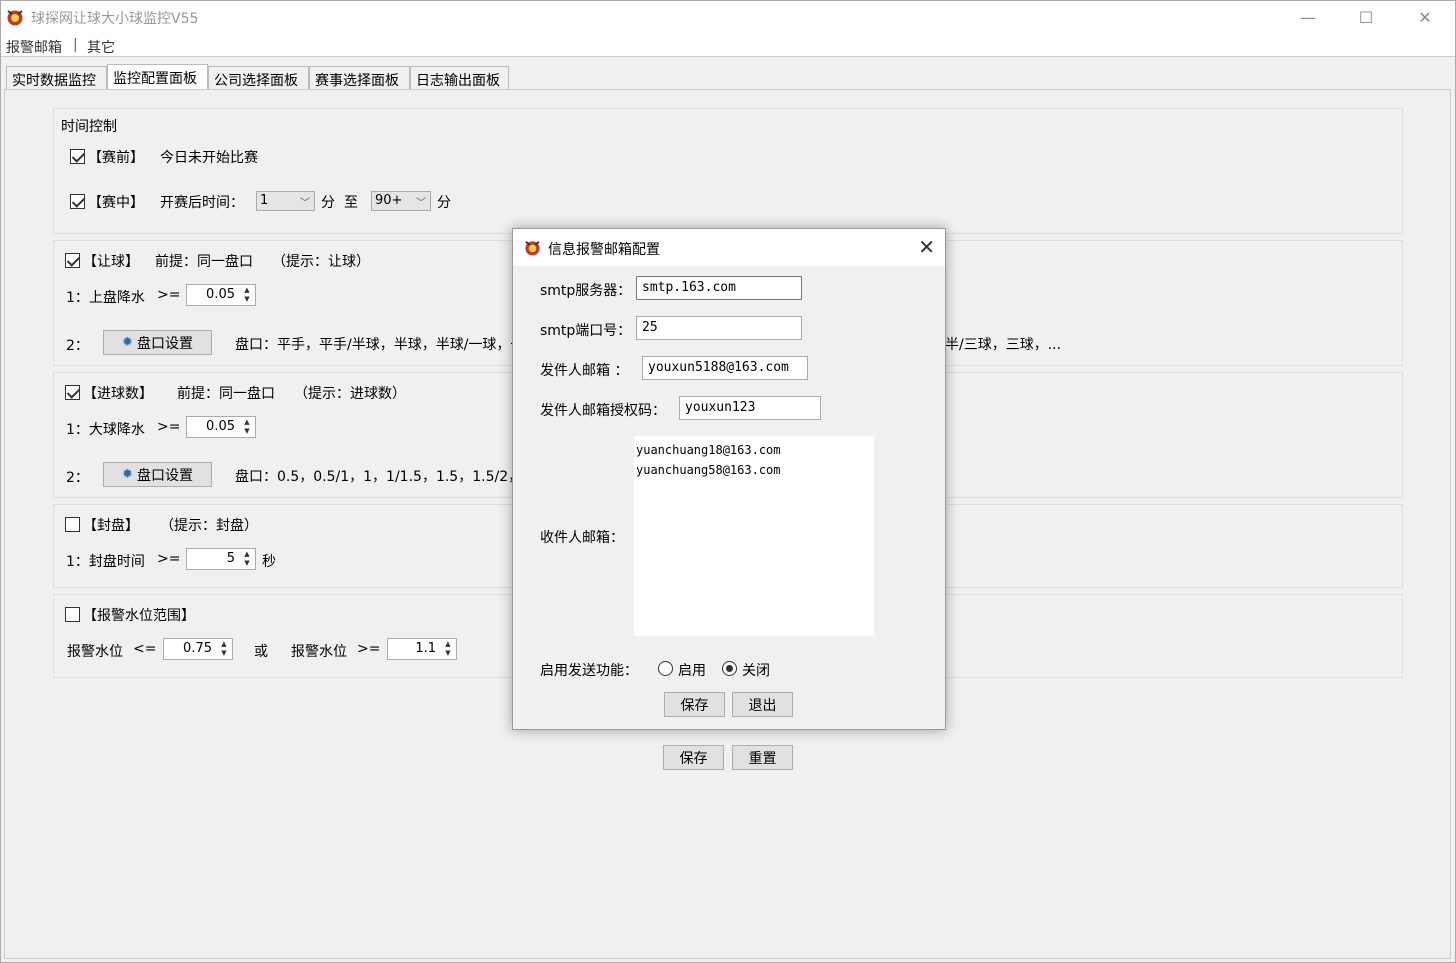 This screenshot has height=963, width=1456. I want to click on tab-log-output: 日志输出面板, so click(459, 78).